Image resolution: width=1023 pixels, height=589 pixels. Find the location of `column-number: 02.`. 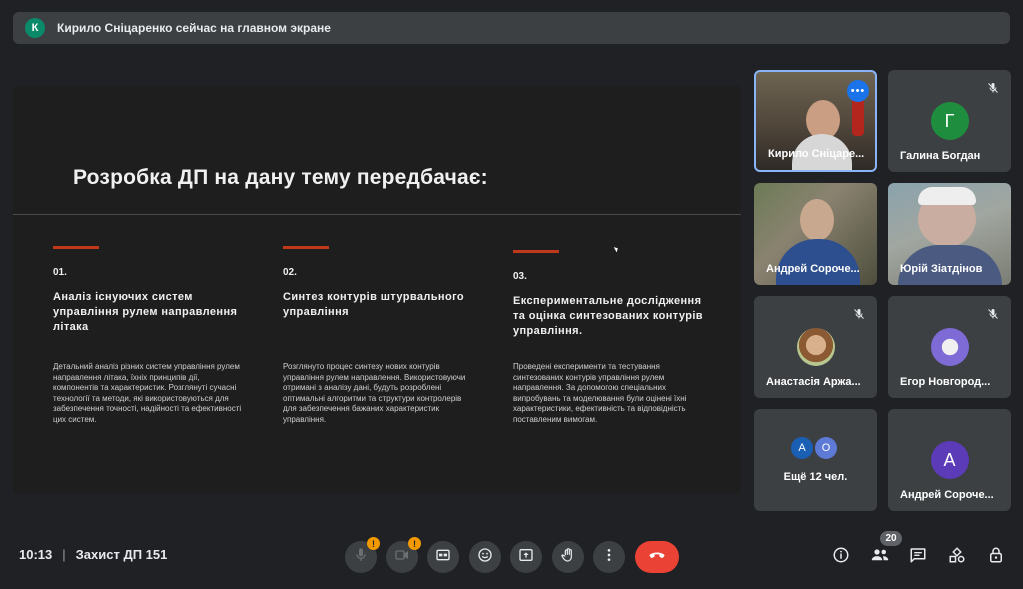

column-number: 02. is located at coordinates (290, 272).